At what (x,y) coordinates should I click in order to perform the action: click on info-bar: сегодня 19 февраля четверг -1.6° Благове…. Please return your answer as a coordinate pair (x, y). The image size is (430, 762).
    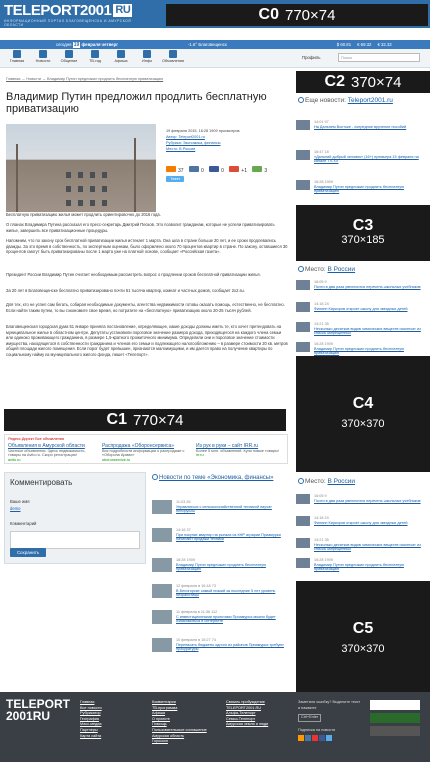
    Looking at the image, I should click on (215, 44).